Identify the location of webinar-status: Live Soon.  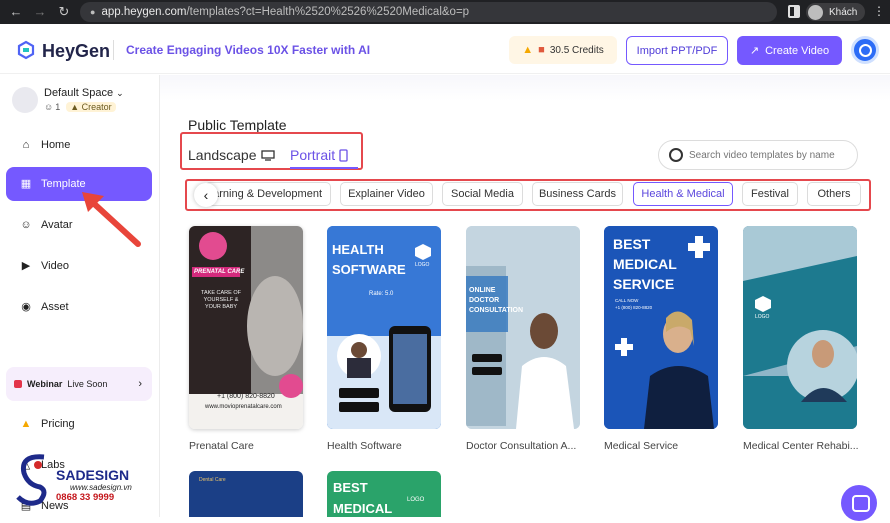
(87, 384).